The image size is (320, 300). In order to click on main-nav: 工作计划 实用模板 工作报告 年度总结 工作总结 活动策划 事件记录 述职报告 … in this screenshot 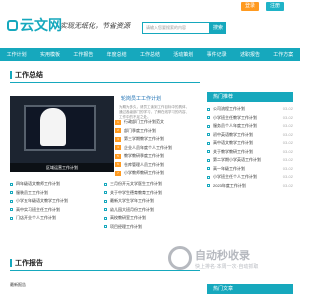, I will do `click(150, 54)`.